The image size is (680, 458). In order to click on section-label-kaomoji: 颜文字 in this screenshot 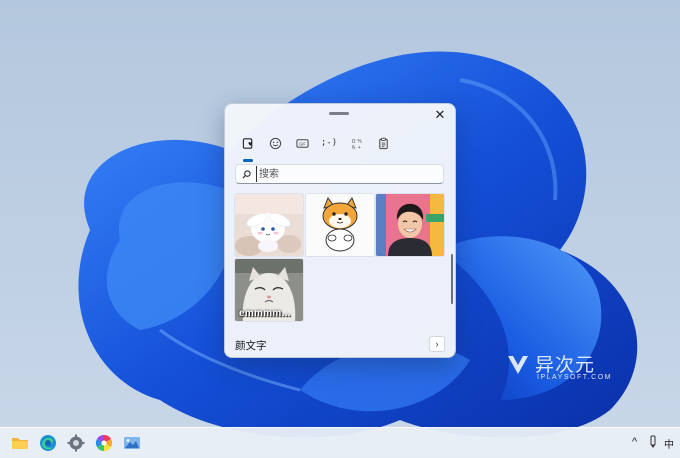, I will do `click(251, 346)`.